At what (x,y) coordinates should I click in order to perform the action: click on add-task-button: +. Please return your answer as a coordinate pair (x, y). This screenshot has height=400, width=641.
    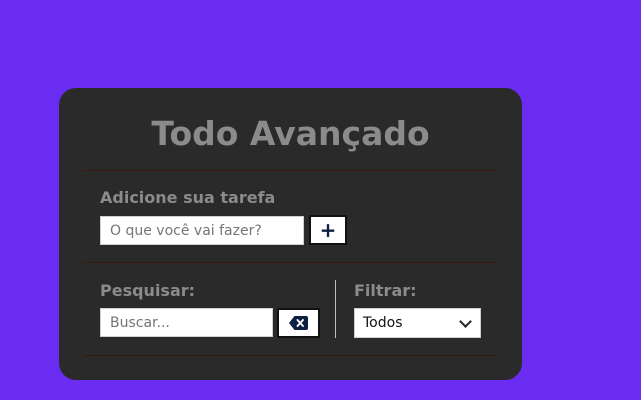
    Looking at the image, I should click on (328, 230).